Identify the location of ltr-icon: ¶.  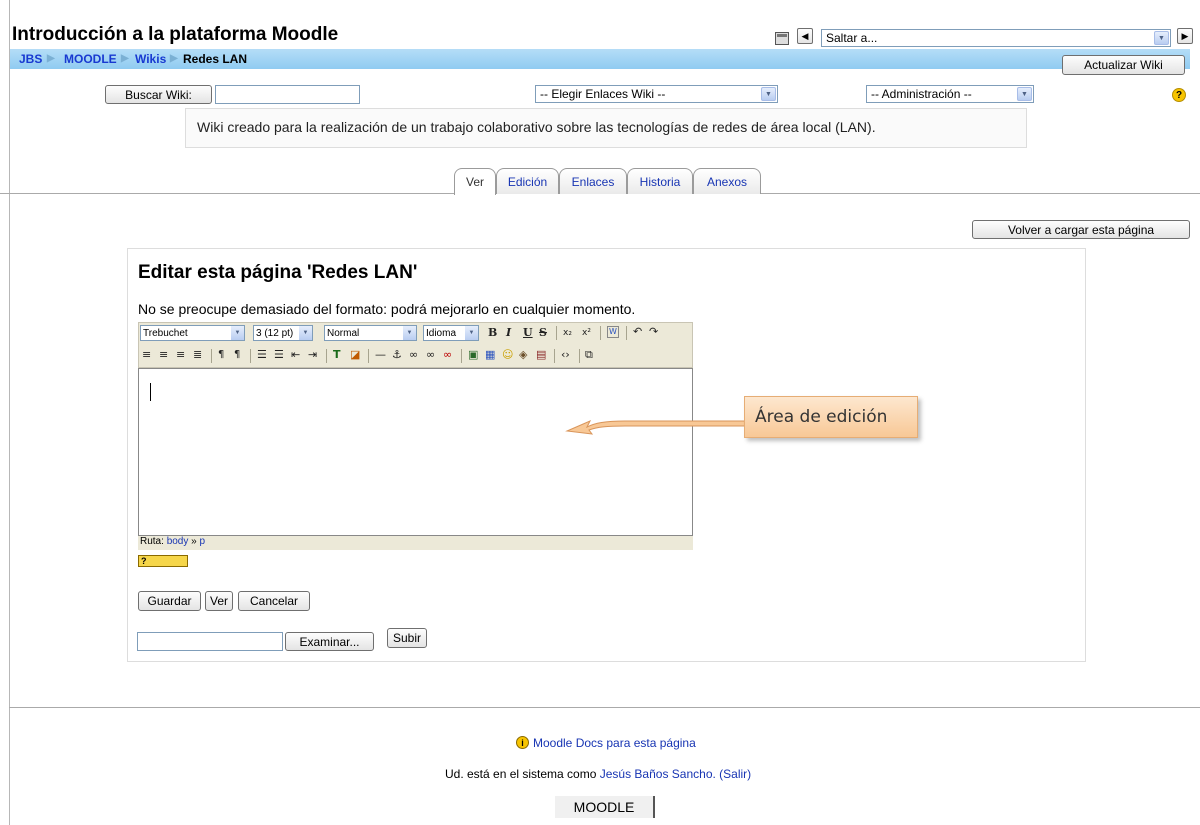
(221, 355).